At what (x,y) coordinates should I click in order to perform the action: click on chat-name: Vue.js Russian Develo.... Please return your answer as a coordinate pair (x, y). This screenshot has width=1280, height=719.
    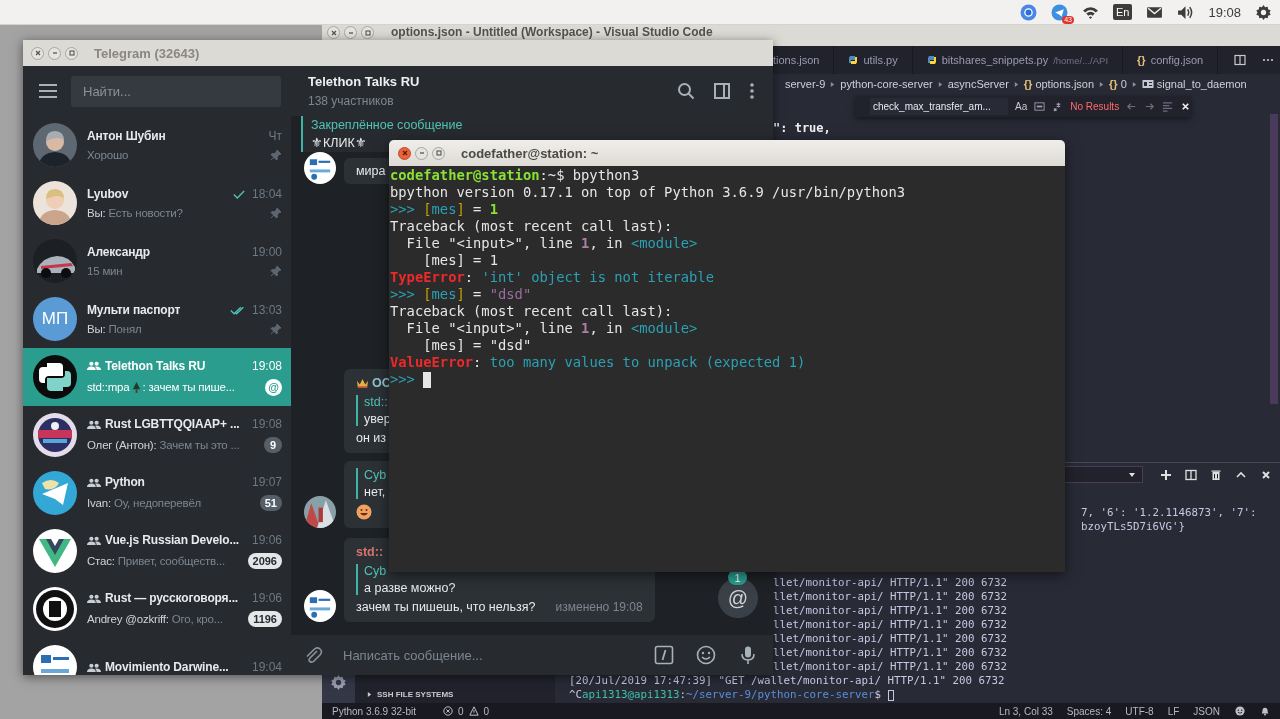
    Looking at the image, I should click on (172, 540).